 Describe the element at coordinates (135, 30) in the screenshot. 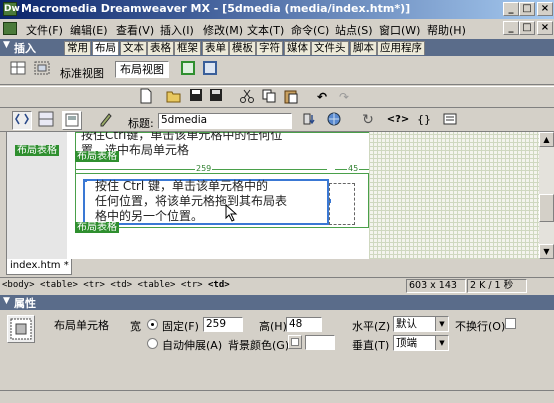

I see `menu-view: 查看(V)` at that location.